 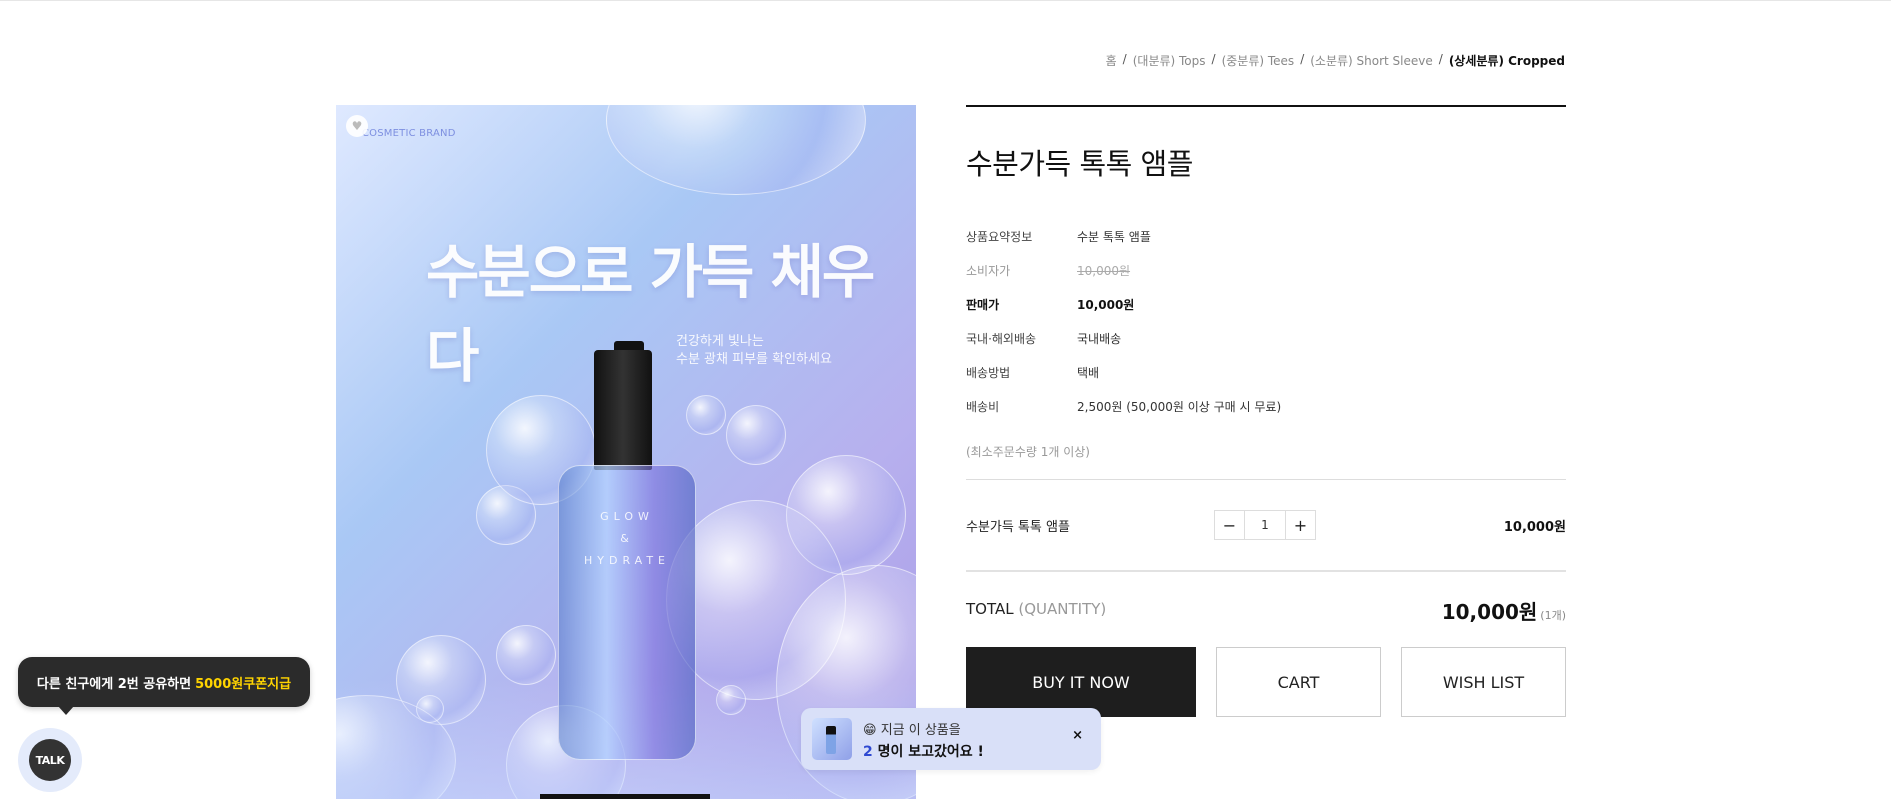 What do you see at coordinates (1081, 682) in the screenshot?
I see `buy-now-button: BUY IT NOW` at bounding box center [1081, 682].